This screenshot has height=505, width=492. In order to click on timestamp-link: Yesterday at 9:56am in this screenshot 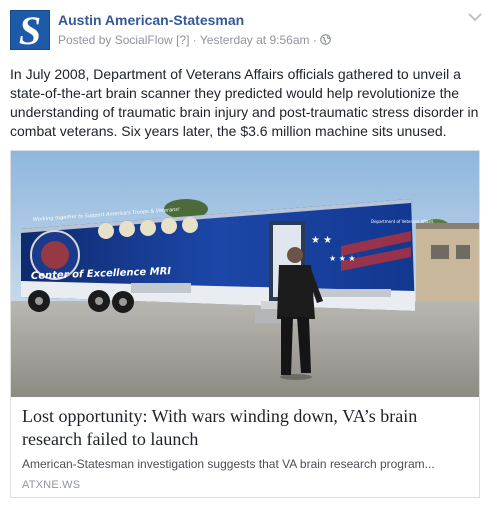, I will do `click(255, 40)`.